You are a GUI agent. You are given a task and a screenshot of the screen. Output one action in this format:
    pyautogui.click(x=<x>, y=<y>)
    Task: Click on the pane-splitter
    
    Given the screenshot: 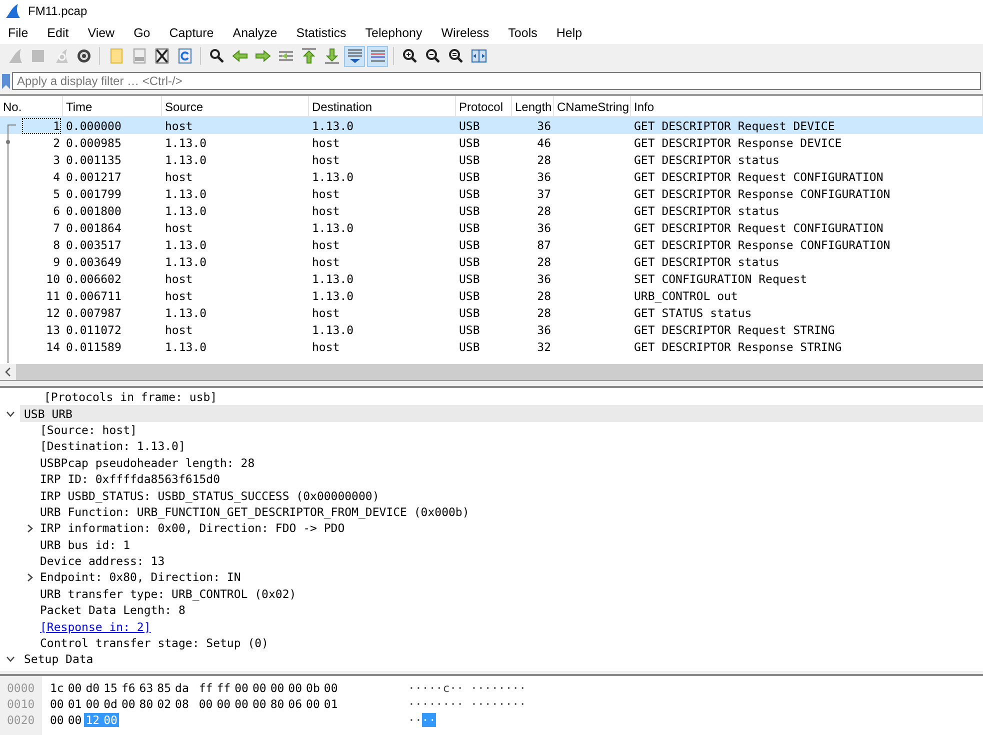 What is the action you would take?
    pyautogui.click(x=491, y=384)
    